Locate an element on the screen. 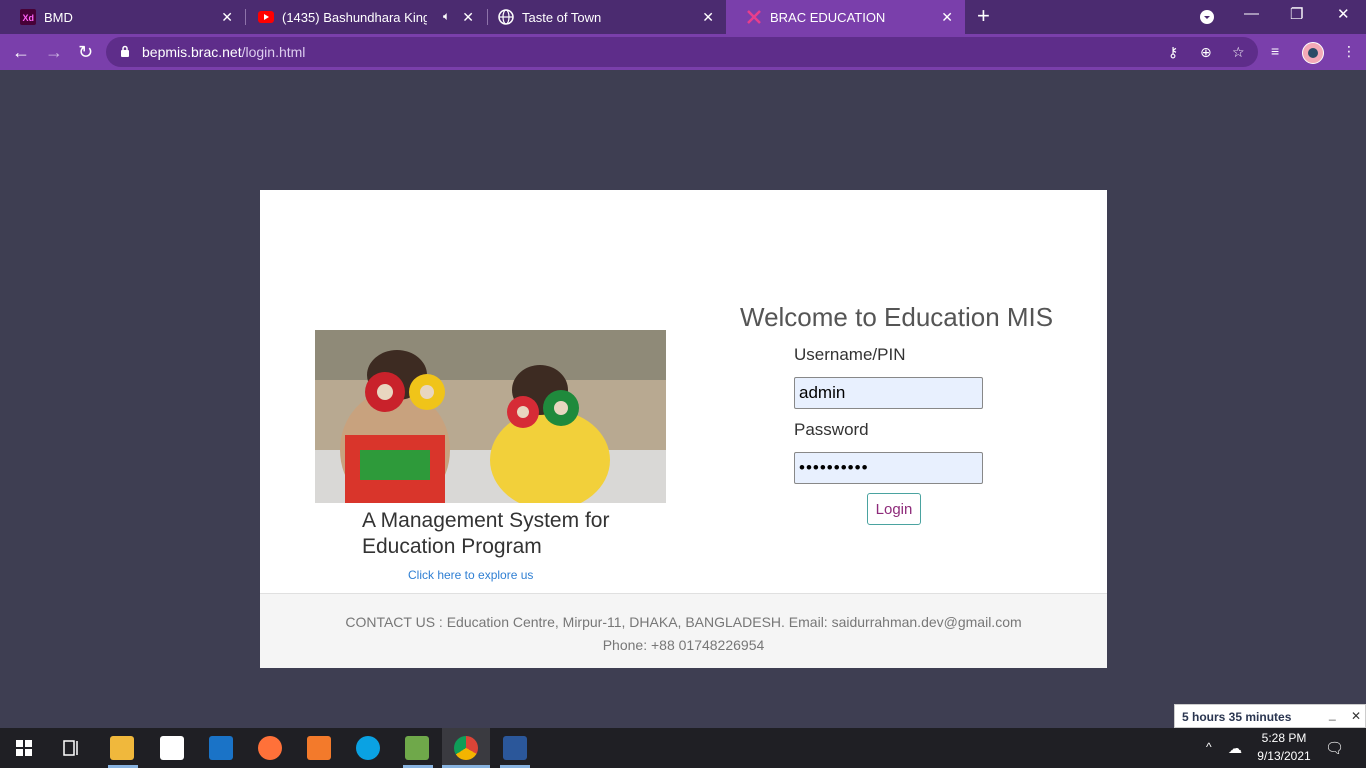 The height and width of the screenshot is (768, 1366). taskbar: ^ ☁ 5:28 PM 9/13/2021 🗨︎ is located at coordinates (683, 748).